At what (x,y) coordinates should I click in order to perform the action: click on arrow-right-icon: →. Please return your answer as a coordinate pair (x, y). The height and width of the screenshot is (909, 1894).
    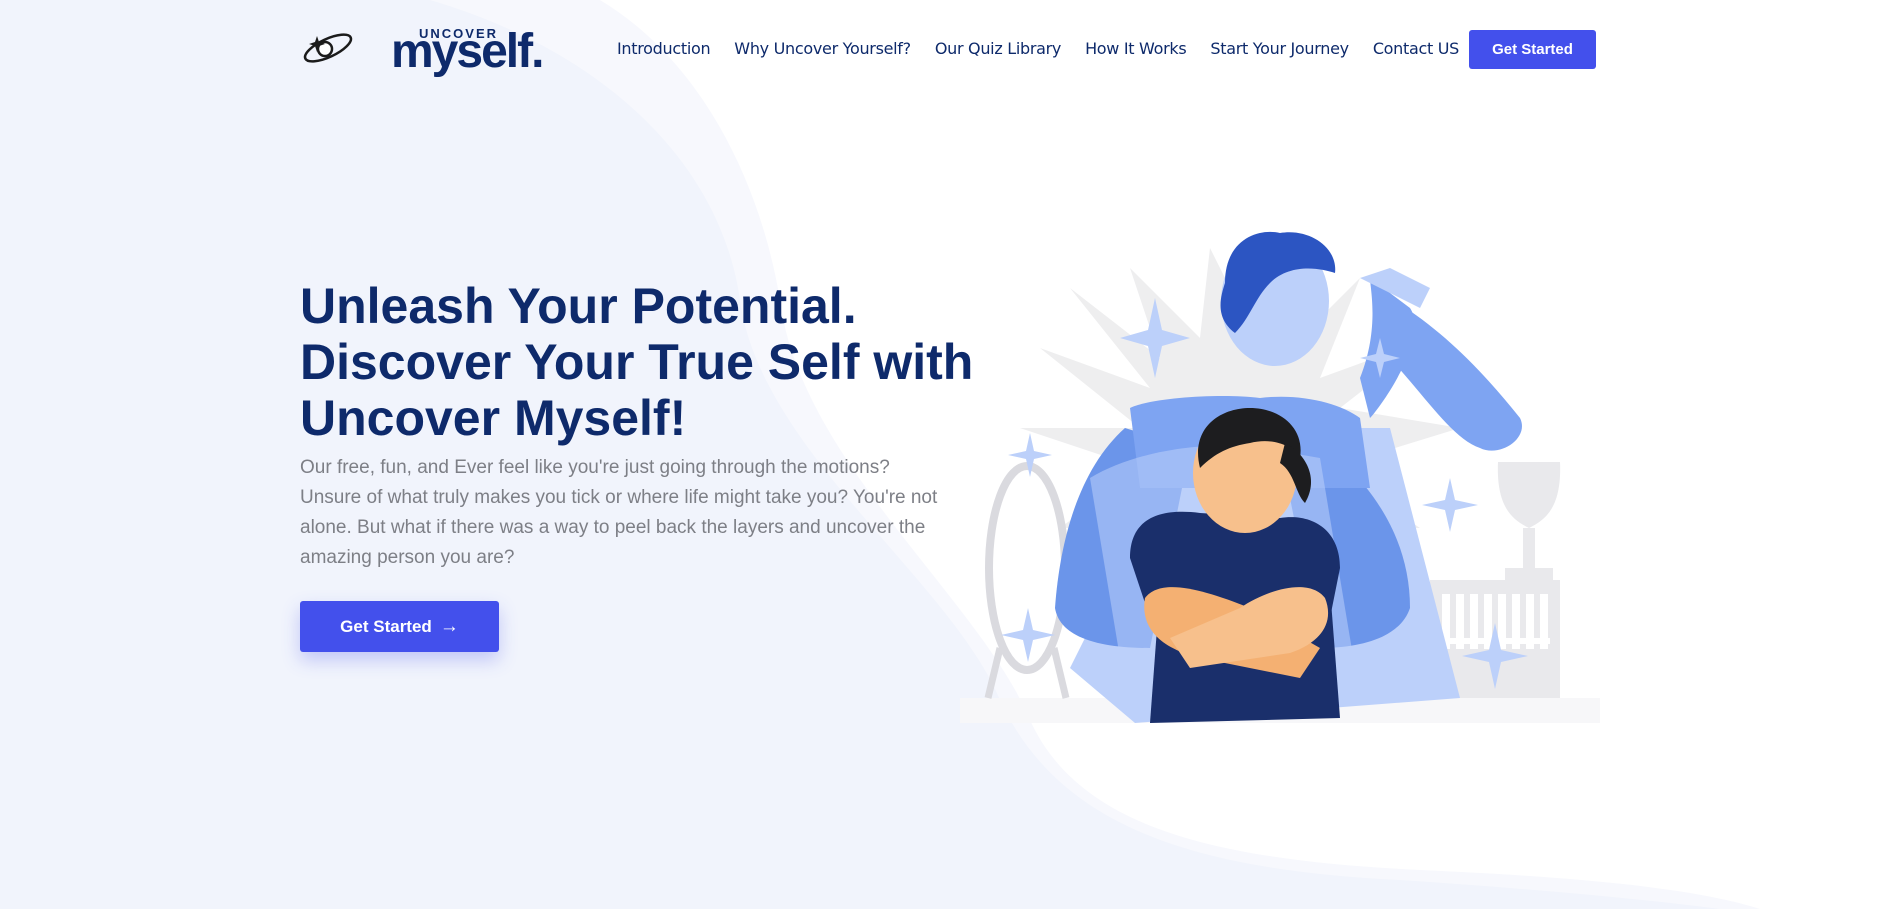
    Looking at the image, I should click on (449, 626).